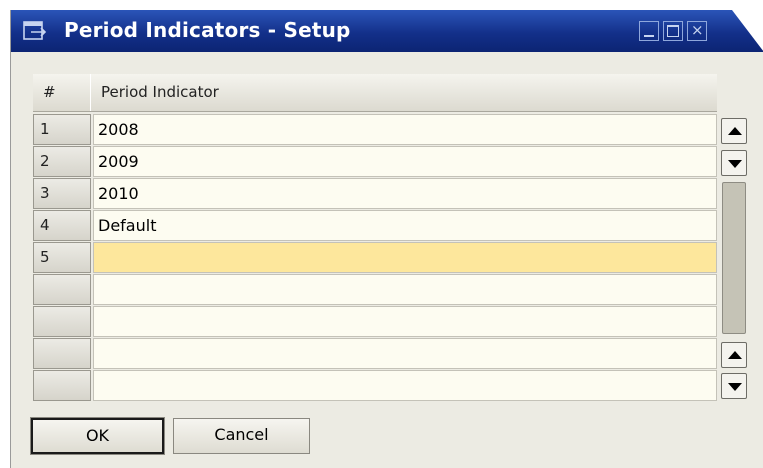 The height and width of the screenshot is (468, 763). What do you see at coordinates (375, 93) in the screenshot?
I see `grid-header: # Period Indicator` at bounding box center [375, 93].